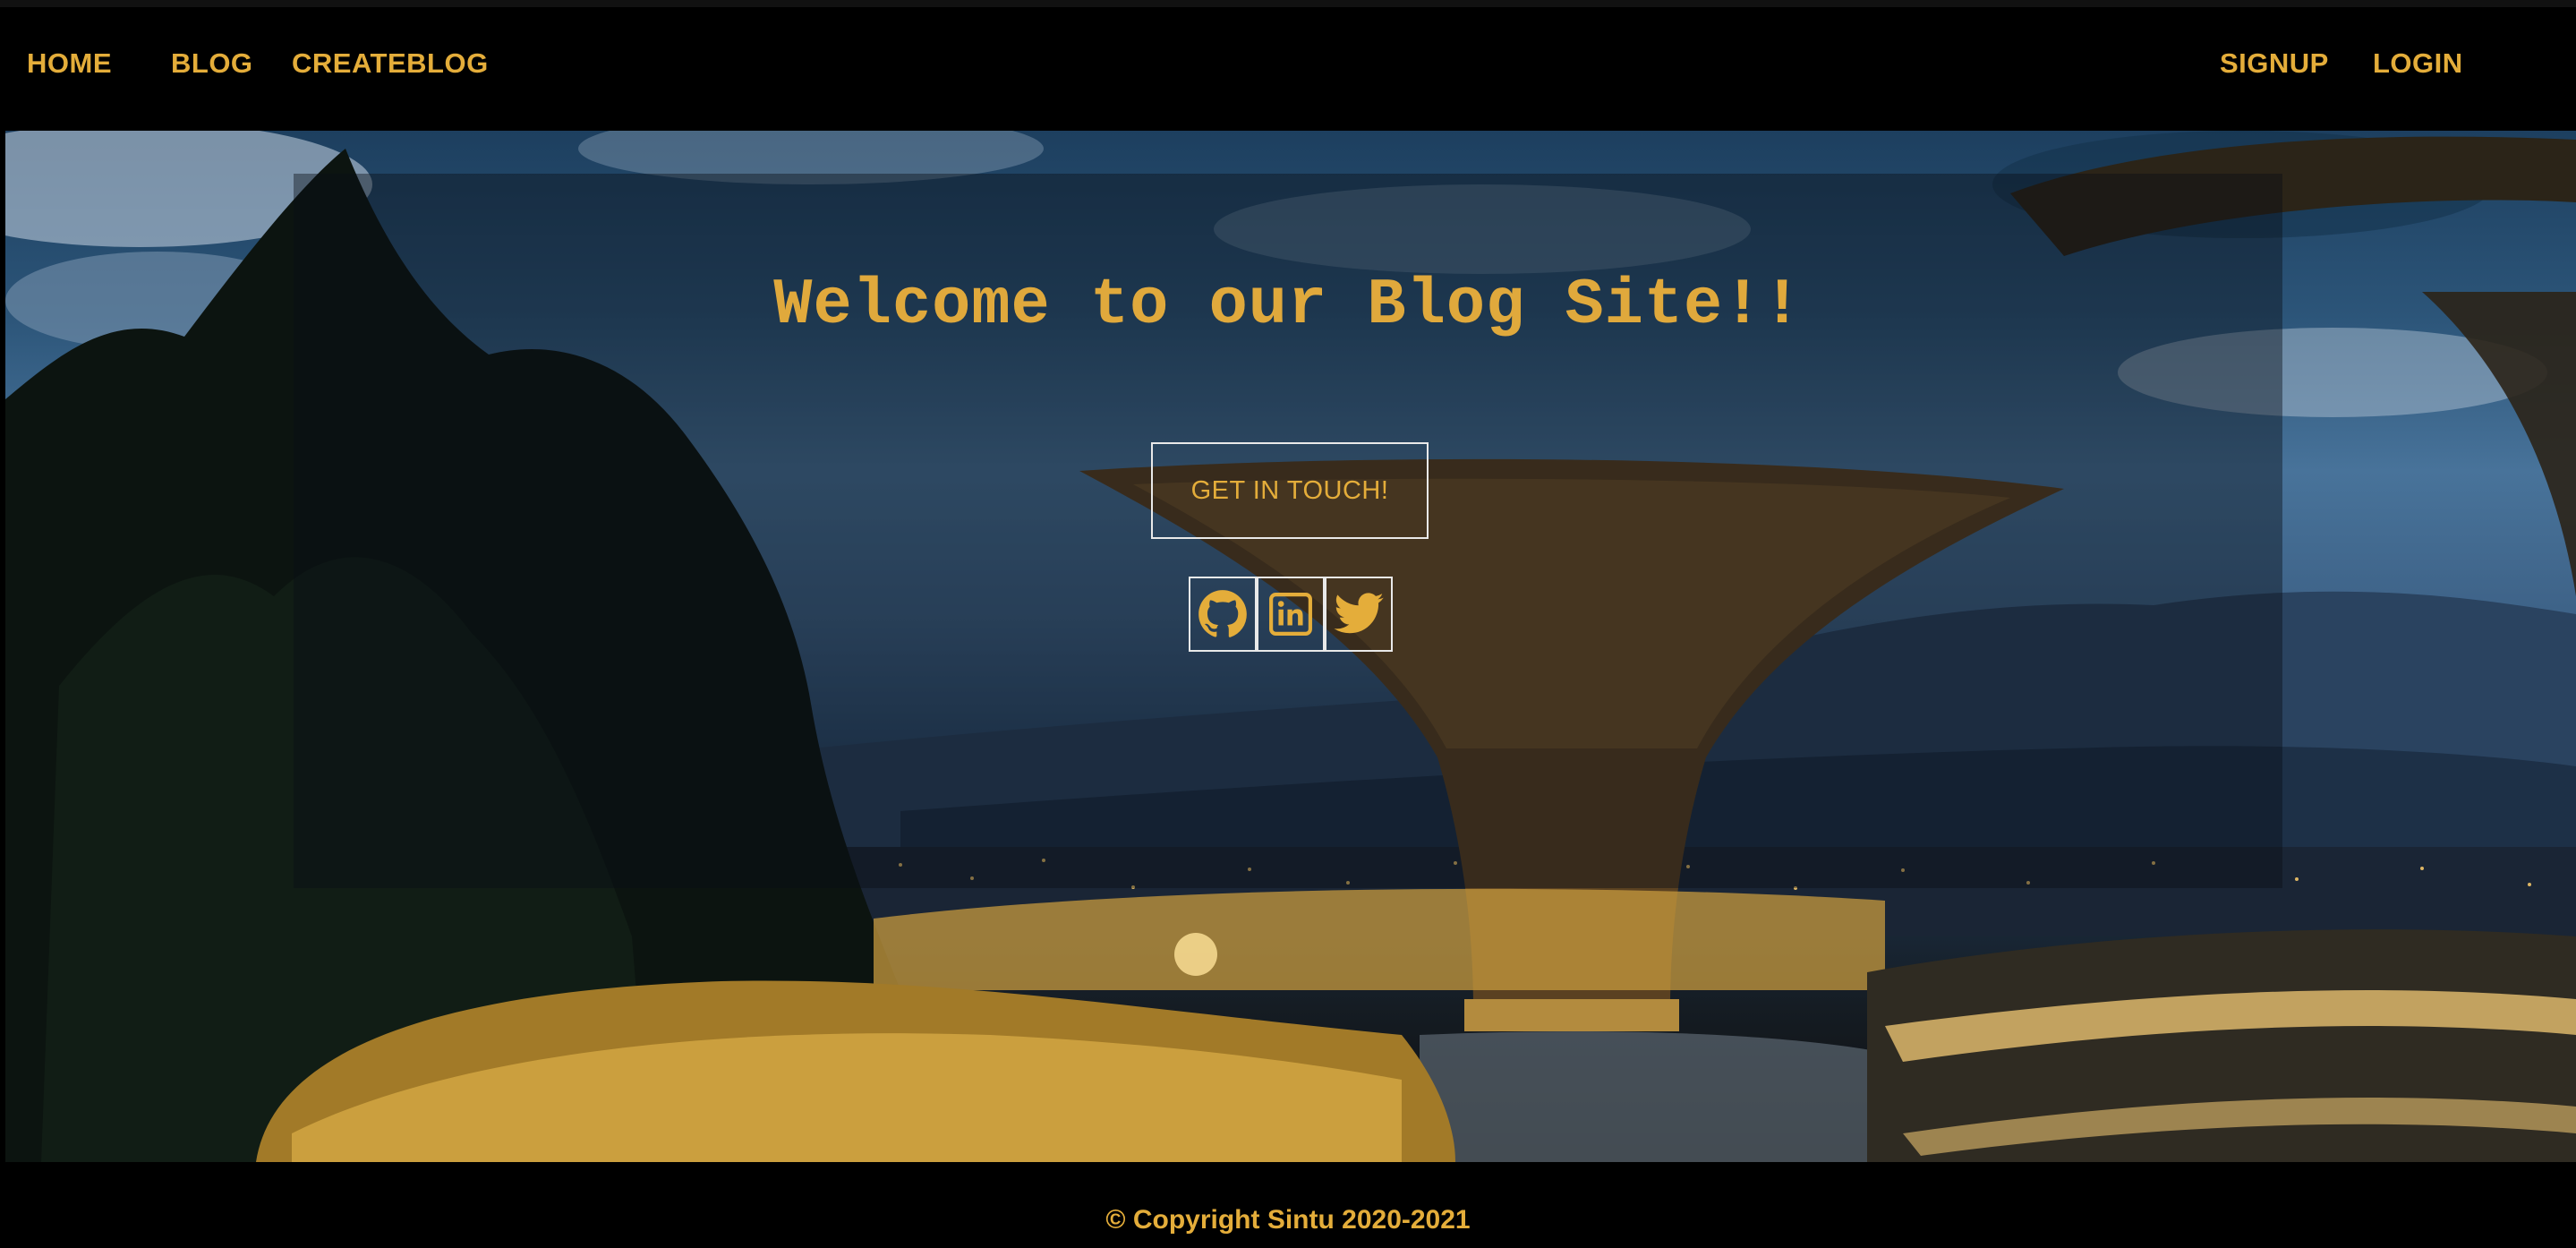  I want to click on nav-login-link: LOGIN, so click(2418, 63).